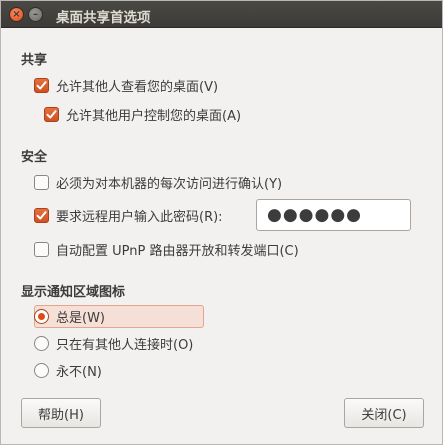  I want to click on allow-control-checkbox-row: 允许其他用户控制您的桌面(A), so click(142, 114).